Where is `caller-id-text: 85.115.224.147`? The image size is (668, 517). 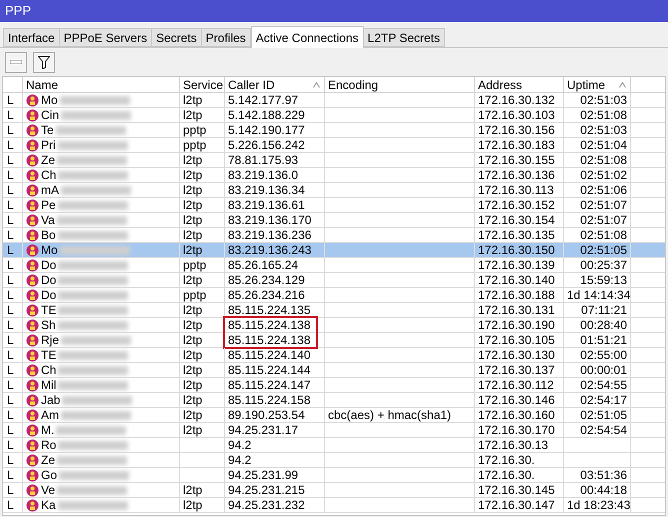 caller-id-text: 85.115.224.147 is located at coordinates (269, 385).